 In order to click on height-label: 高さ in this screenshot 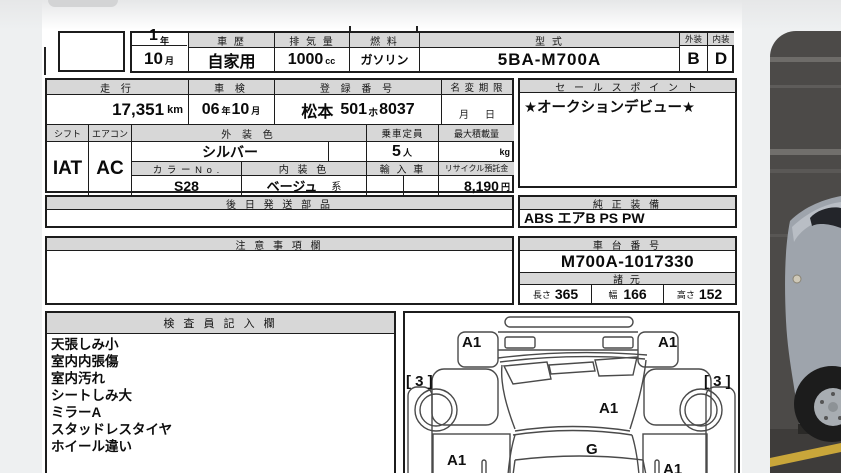, I will do `click(685, 294)`.